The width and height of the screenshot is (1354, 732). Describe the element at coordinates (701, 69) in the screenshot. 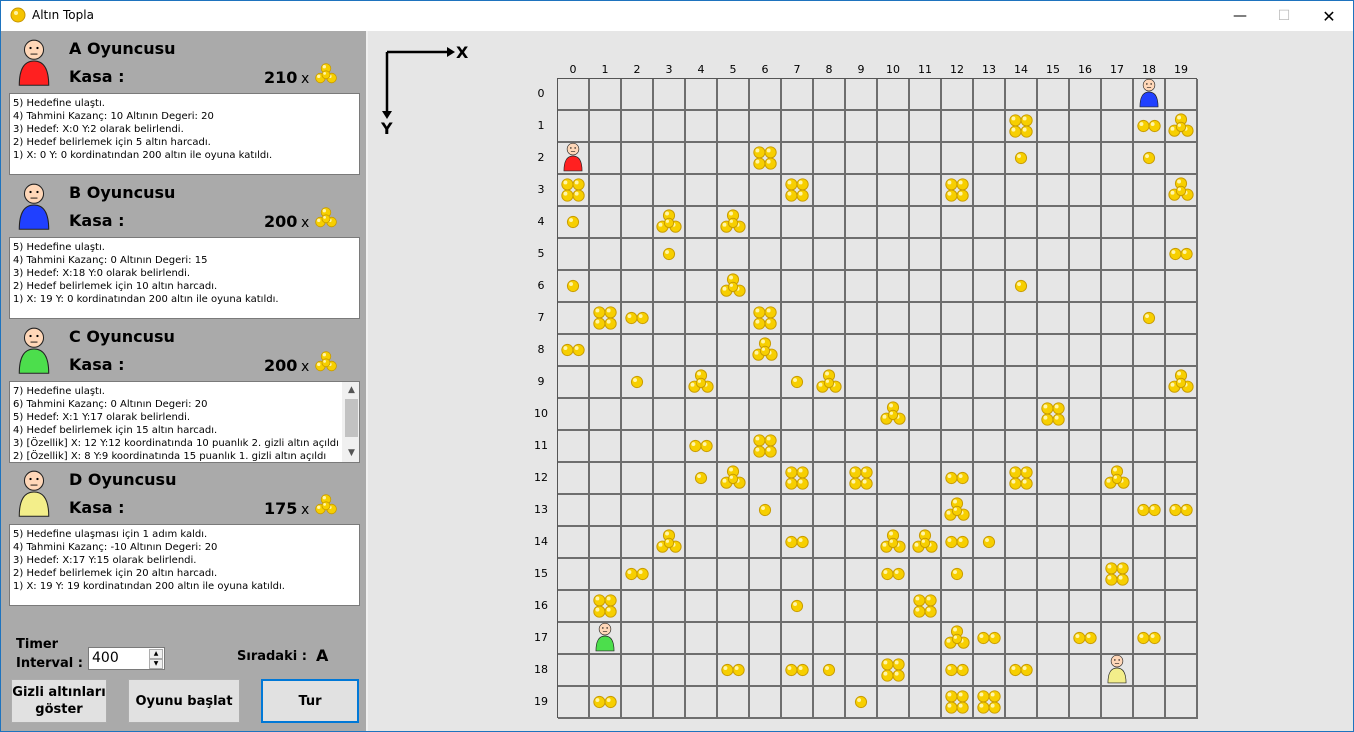

I see `column-number: 4` at that location.